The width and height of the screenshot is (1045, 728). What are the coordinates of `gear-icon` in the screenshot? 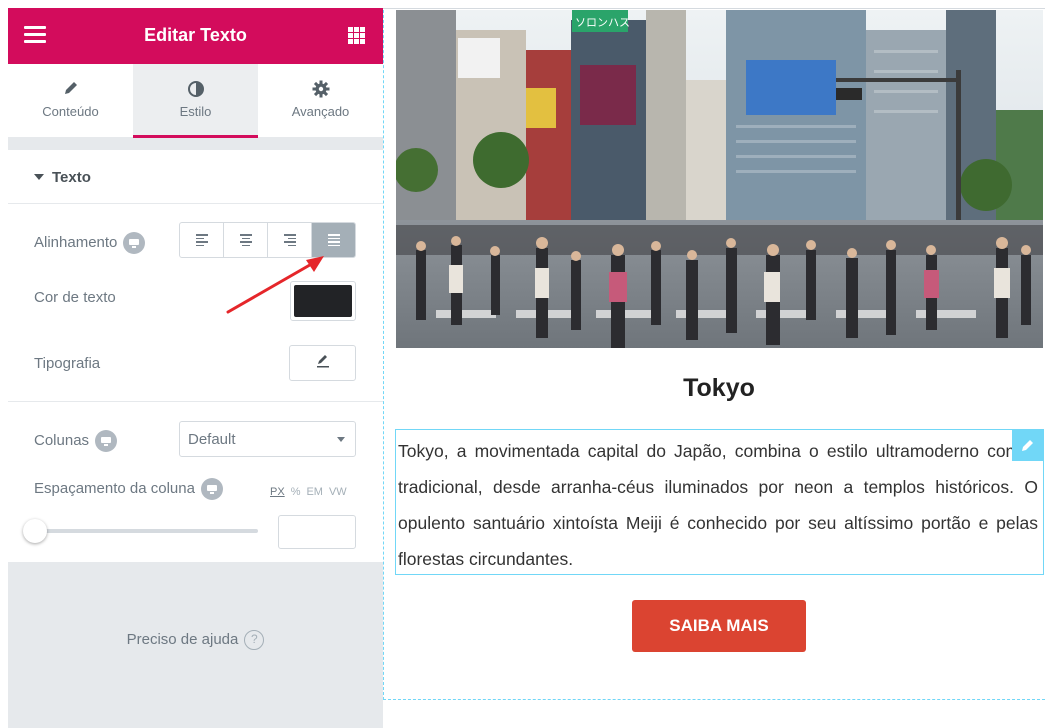 It's located at (320, 90).